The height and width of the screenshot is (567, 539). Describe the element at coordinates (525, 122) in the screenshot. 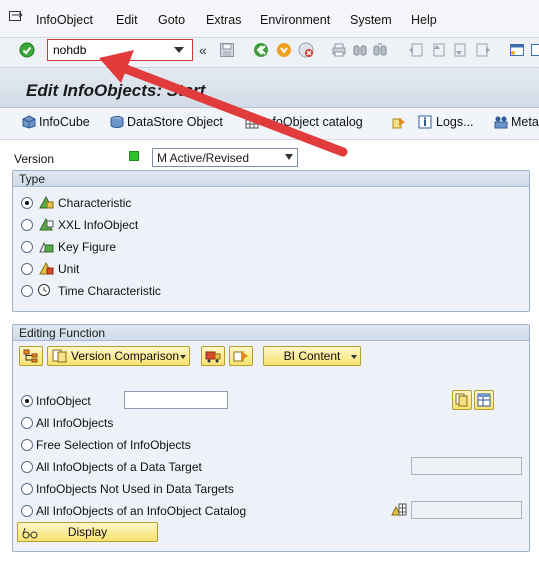

I see `metadata-button: Meta` at that location.